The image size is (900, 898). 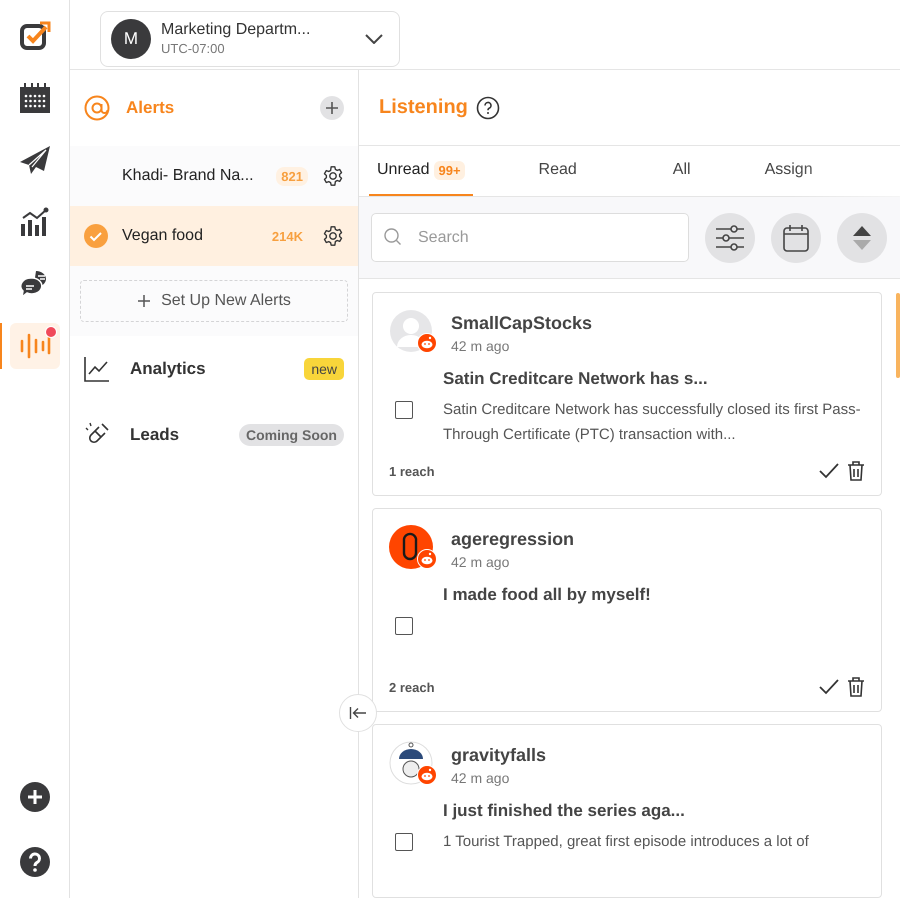 I want to click on tab: Read, so click(x=557, y=171).